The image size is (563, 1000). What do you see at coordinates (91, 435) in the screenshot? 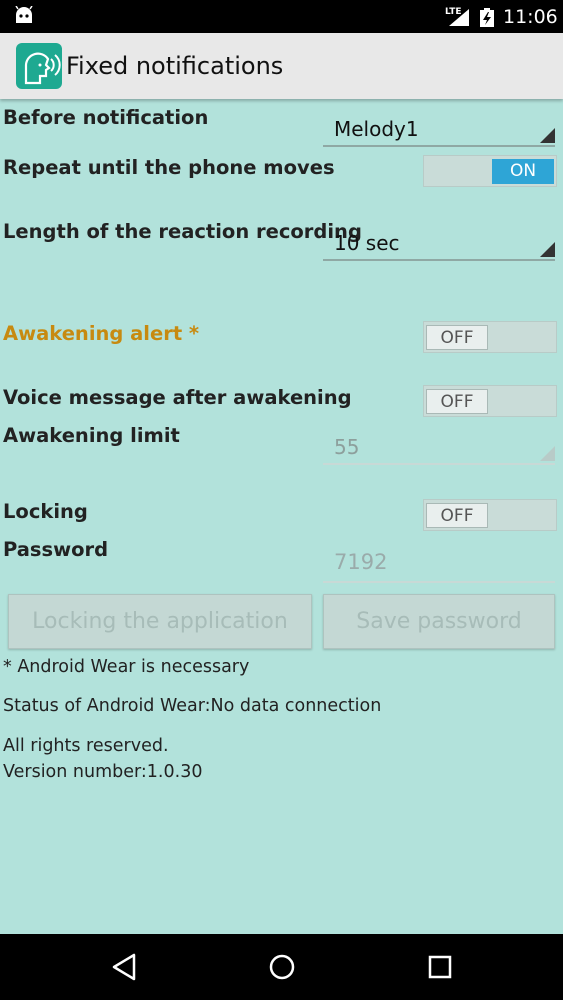
I see `awakening-limit-label: Awakening limit` at bounding box center [91, 435].